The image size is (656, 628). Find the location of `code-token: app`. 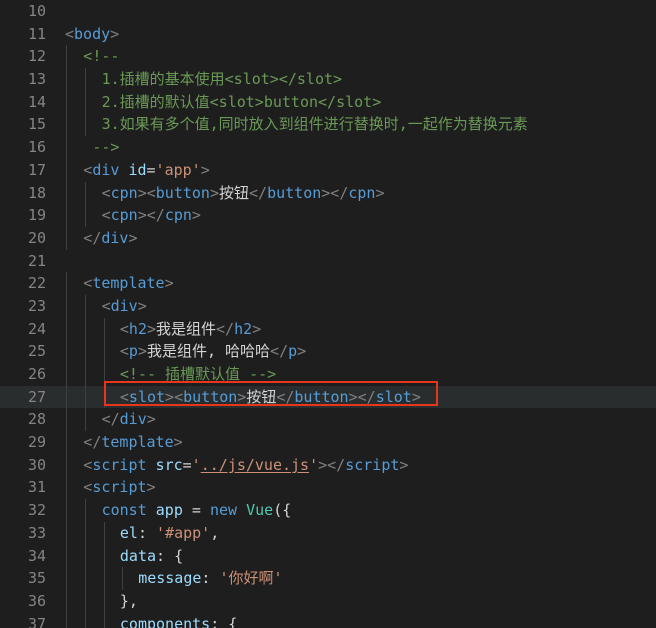

code-token: app is located at coordinates (169, 510).